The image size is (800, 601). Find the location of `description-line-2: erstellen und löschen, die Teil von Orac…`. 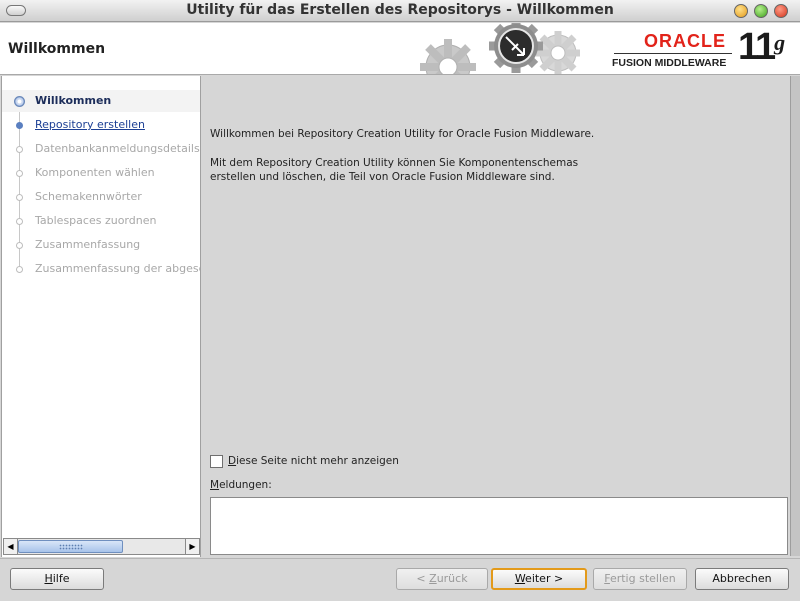

description-line-2: erstellen und löschen, die Teil von Orac… is located at coordinates (382, 177).